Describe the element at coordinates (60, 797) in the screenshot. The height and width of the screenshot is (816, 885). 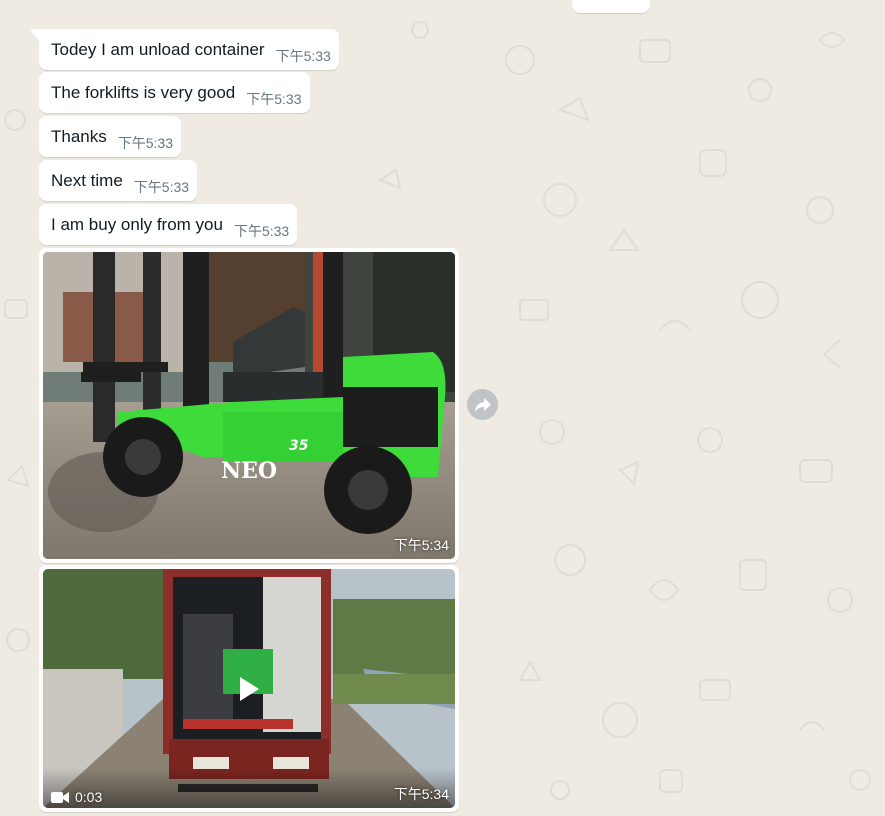
I see `video-camera-icon` at that location.